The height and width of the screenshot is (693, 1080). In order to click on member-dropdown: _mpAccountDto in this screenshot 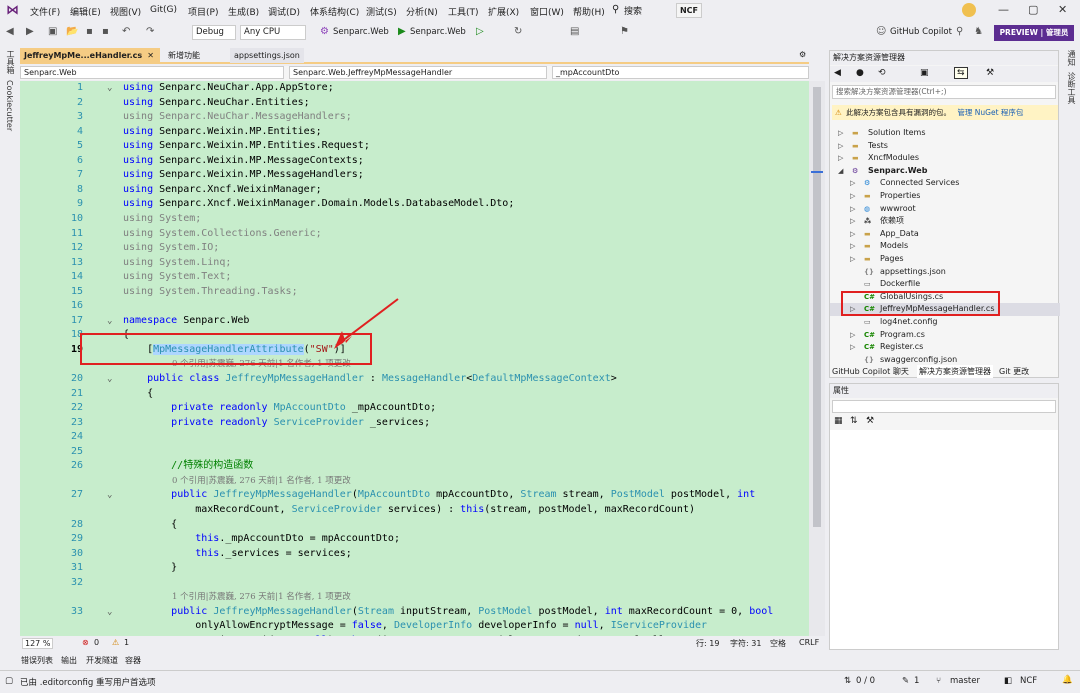, I will do `click(680, 72)`.